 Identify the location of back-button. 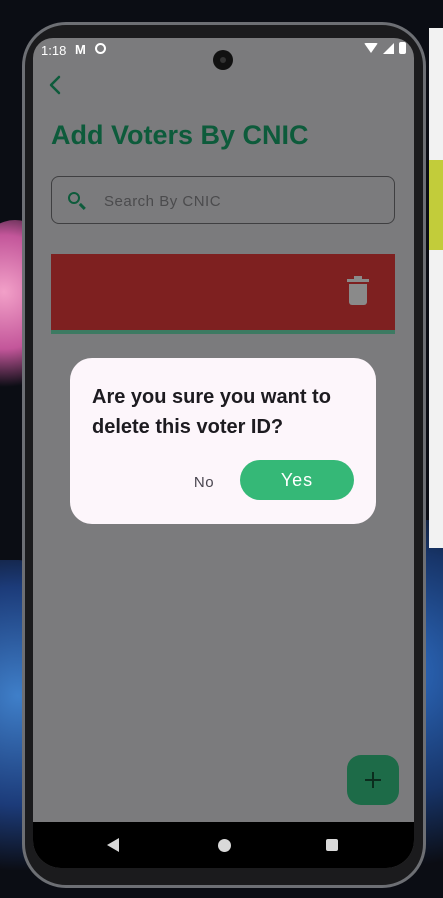
(56, 85).